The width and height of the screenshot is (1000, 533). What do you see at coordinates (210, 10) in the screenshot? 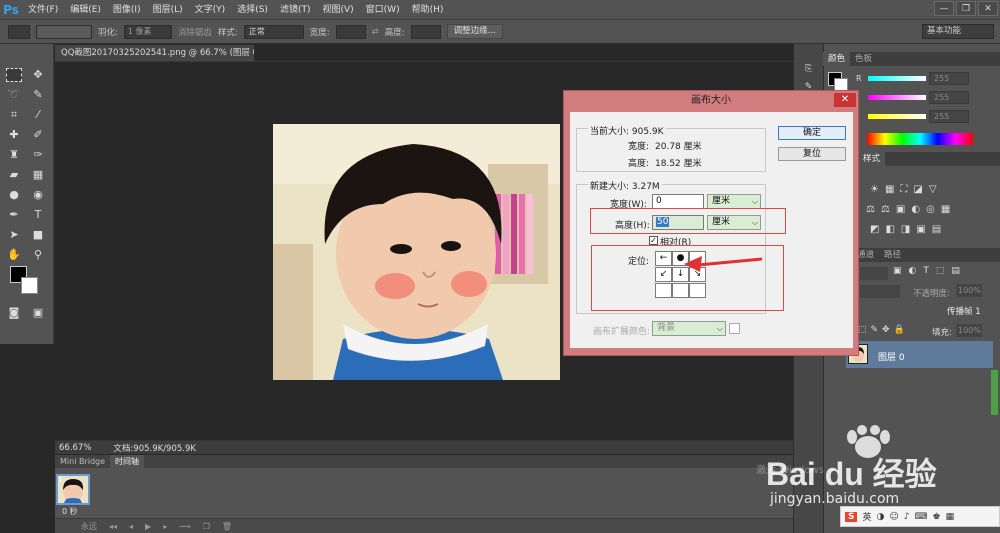
I see `menu-item-4: 文字(Y)` at bounding box center [210, 10].